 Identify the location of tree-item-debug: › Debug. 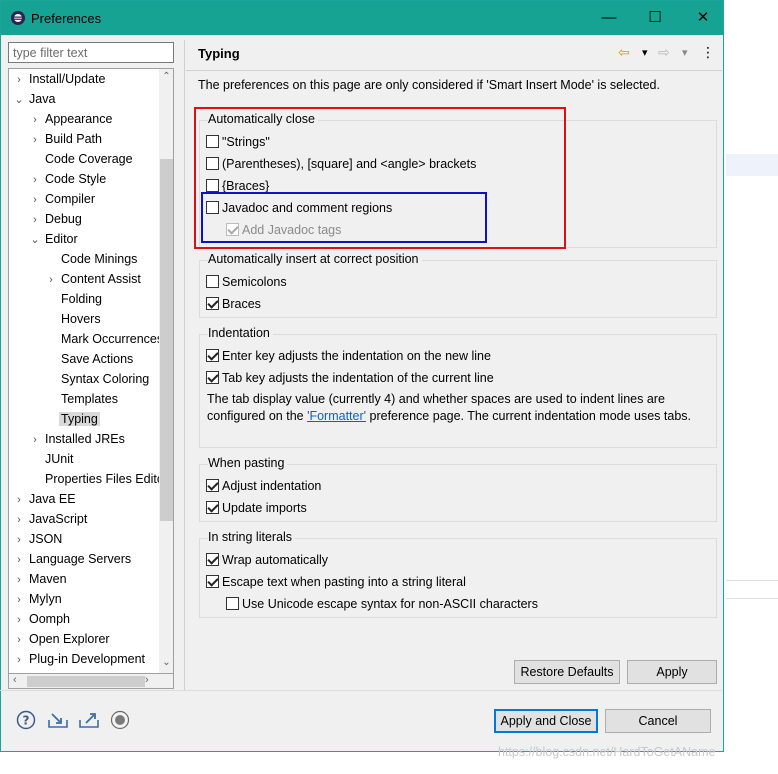
(55, 219).